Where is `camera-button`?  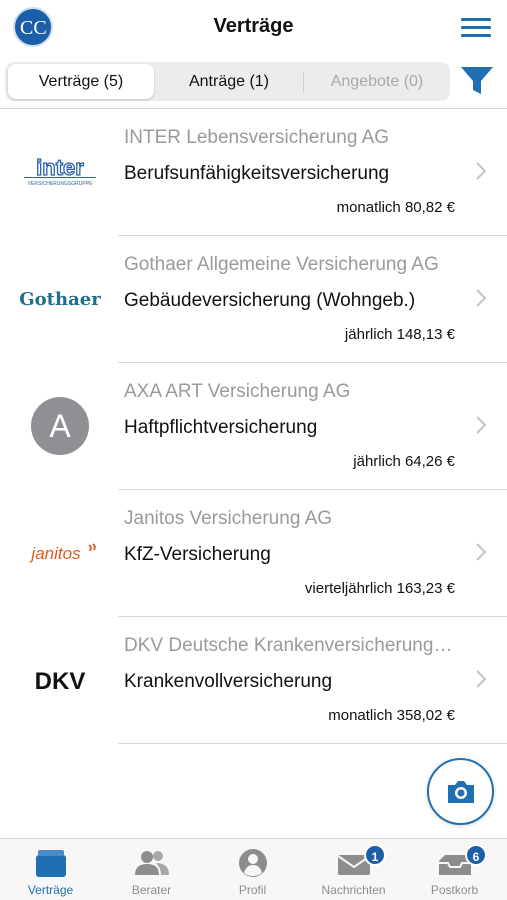 camera-button is located at coordinates (460, 791).